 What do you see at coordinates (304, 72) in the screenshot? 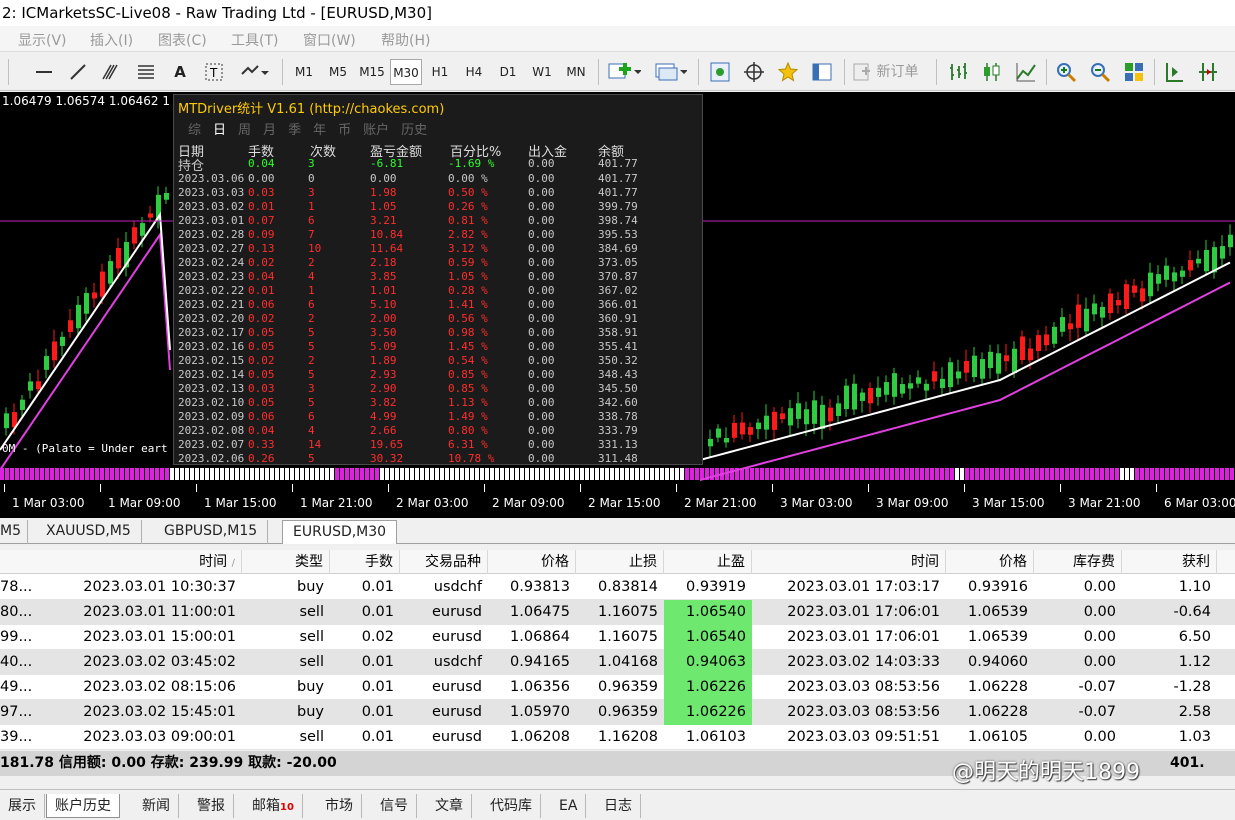
I see `timeframe-m1: M1` at bounding box center [304, 72].